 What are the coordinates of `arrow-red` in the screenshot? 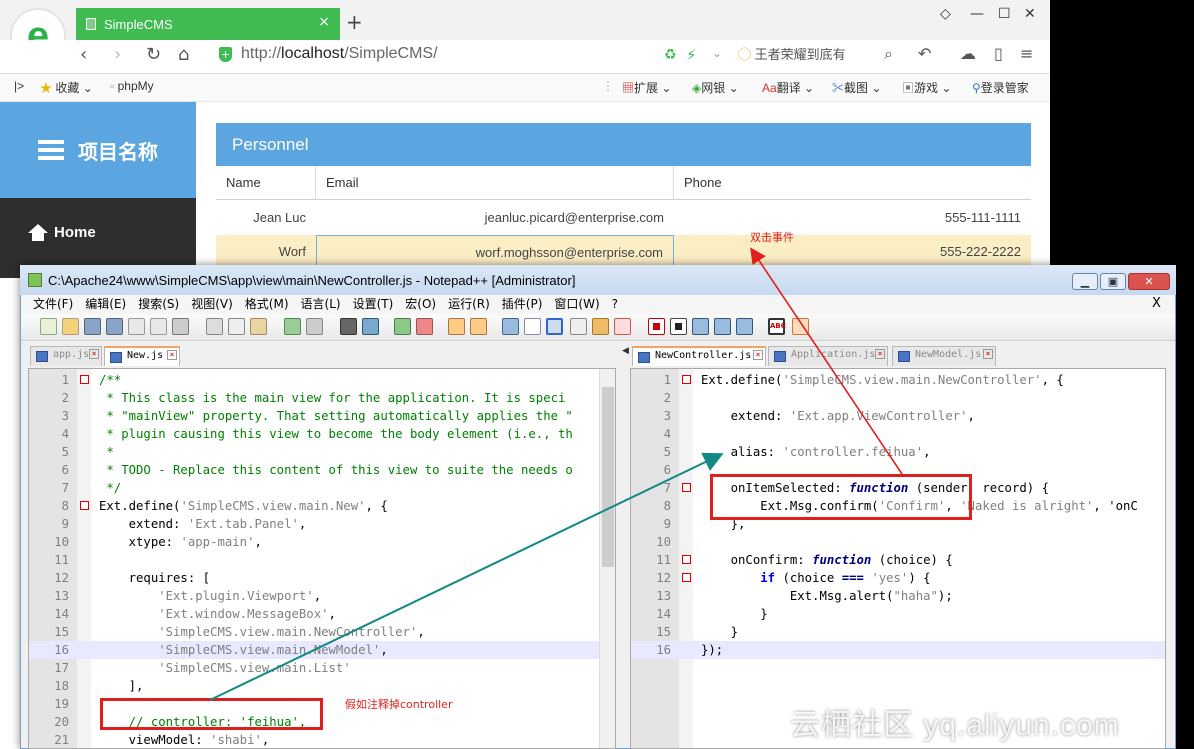 It's located at (826, 361).